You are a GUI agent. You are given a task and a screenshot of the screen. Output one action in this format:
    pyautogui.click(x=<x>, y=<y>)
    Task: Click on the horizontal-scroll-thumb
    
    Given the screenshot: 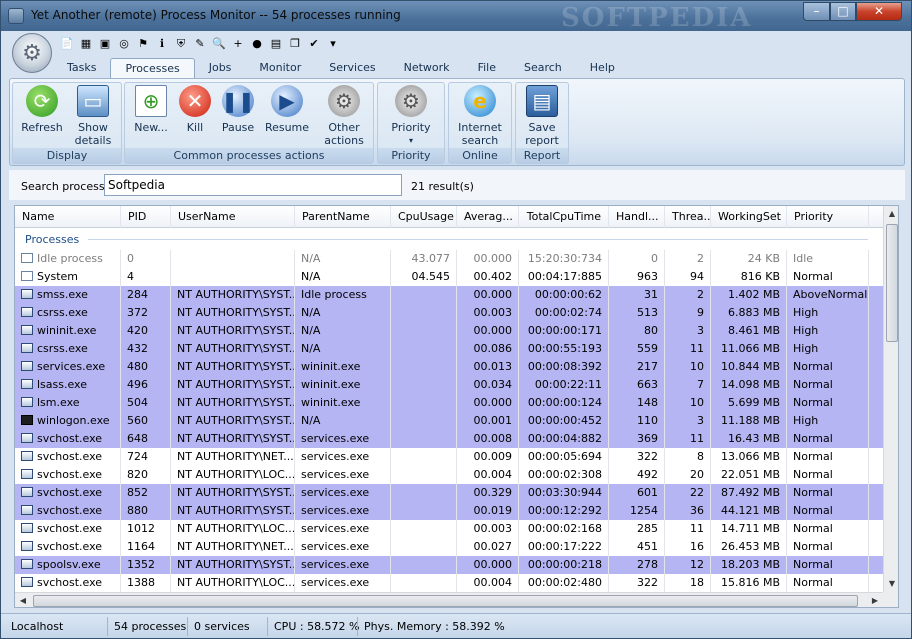 What is the action you would take?
    pyautogui.click(x=445, y=601)
    